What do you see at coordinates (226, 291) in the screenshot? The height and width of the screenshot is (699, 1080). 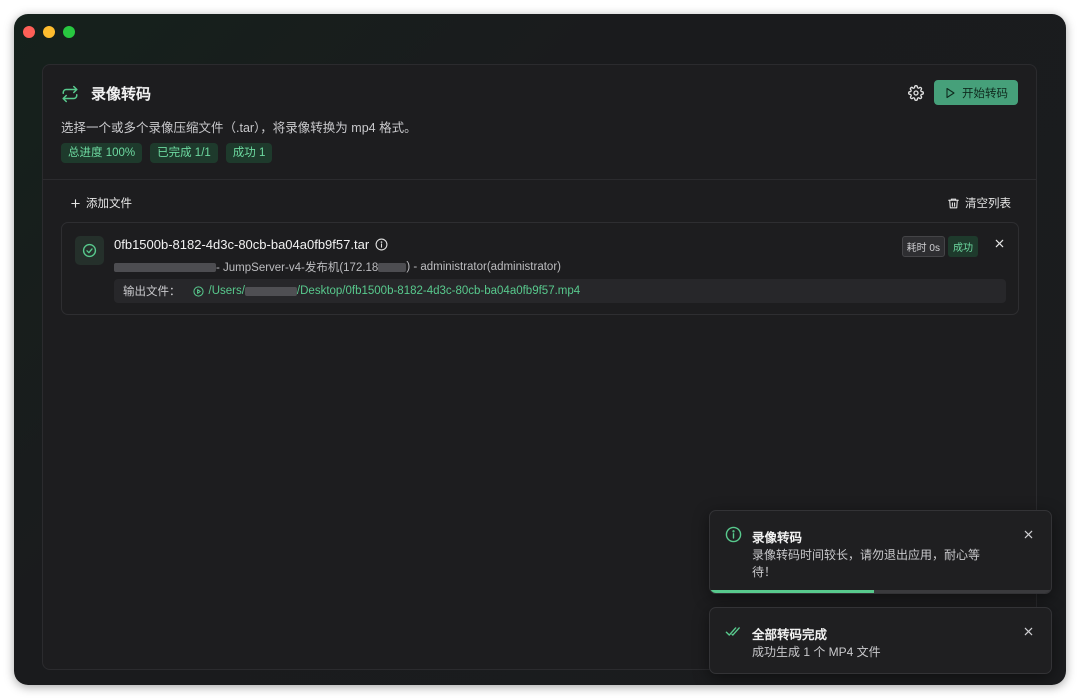 I see `output-path-prefix: /Users/` at bounding box center [226, 291].